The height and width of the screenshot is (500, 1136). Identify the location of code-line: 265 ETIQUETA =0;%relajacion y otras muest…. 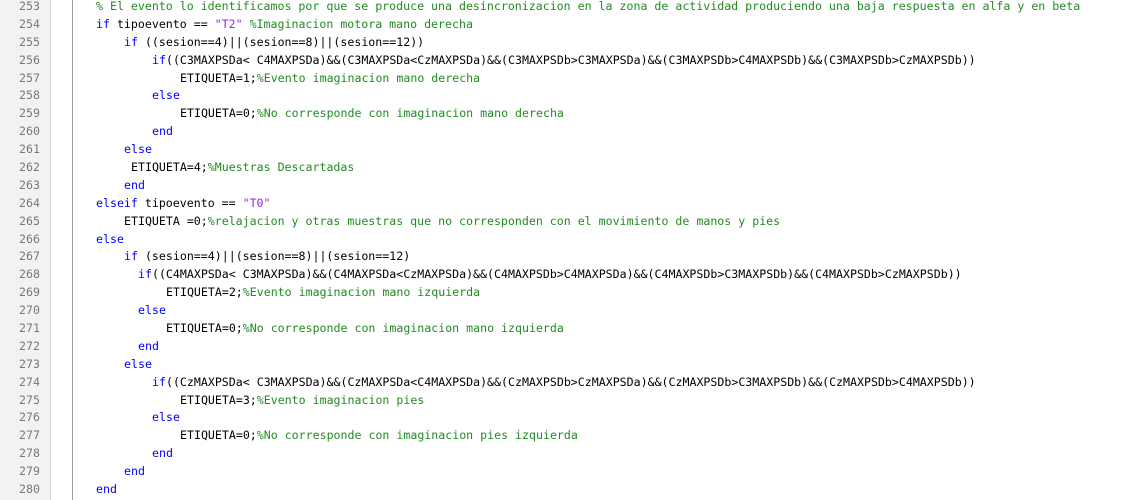
(568, 222).